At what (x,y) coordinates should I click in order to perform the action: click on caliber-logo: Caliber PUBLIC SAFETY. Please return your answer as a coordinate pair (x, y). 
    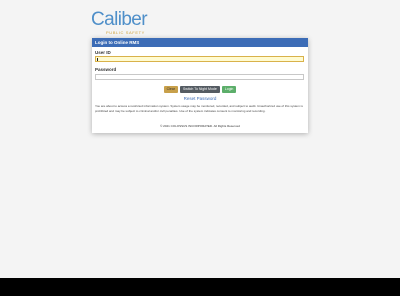
    Looking at the image, I should click on (119, 23).